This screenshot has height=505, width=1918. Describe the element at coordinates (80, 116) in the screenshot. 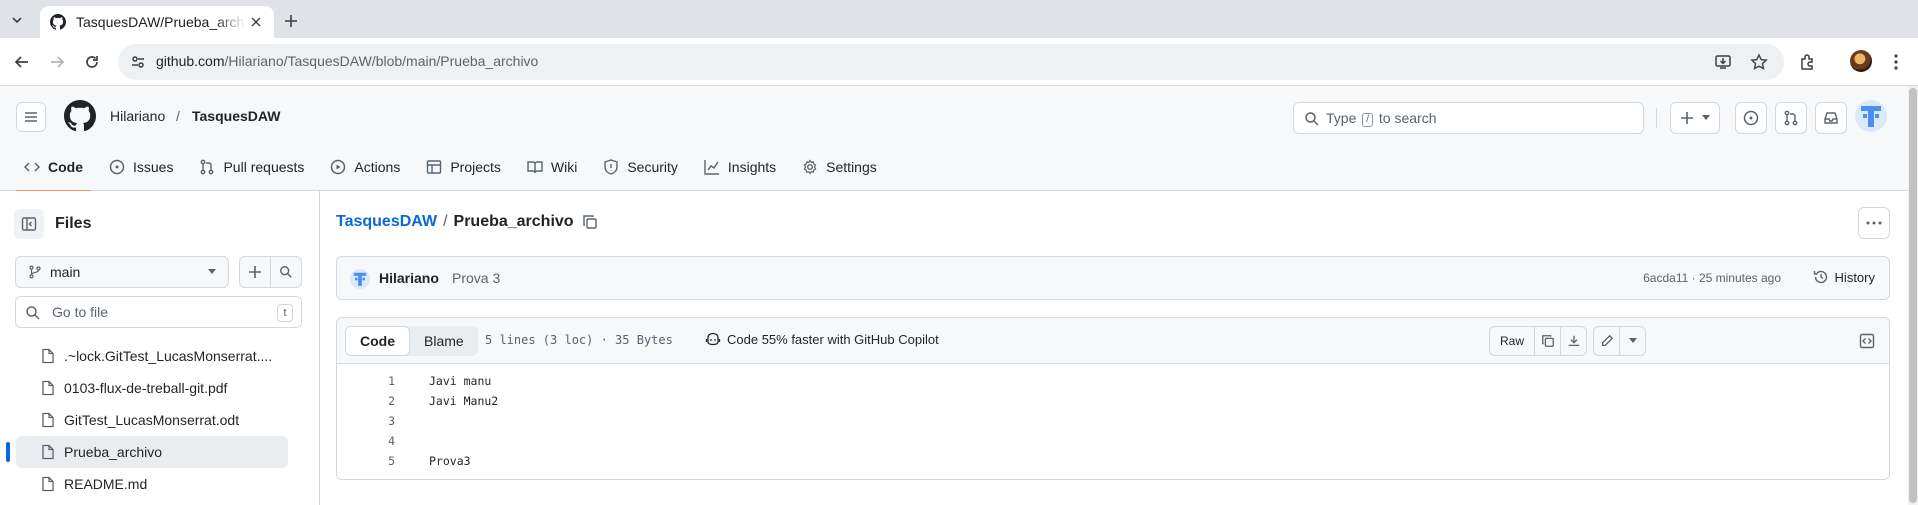

I see `github-logo-icon` at that location.